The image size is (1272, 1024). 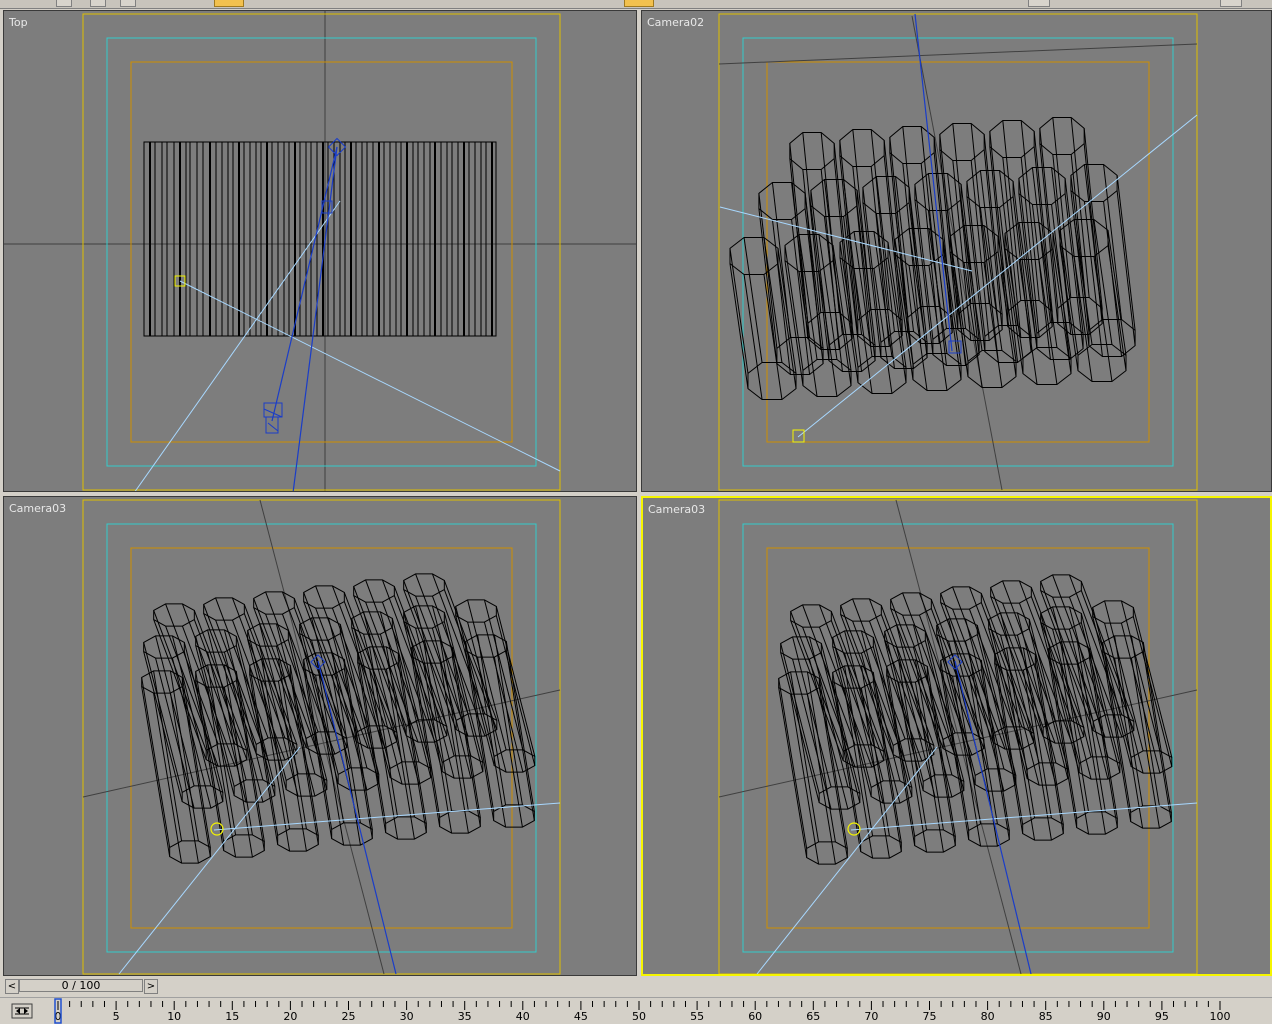 I want to click on ruler-tick-label: 15, so click(x=232, y=1016).